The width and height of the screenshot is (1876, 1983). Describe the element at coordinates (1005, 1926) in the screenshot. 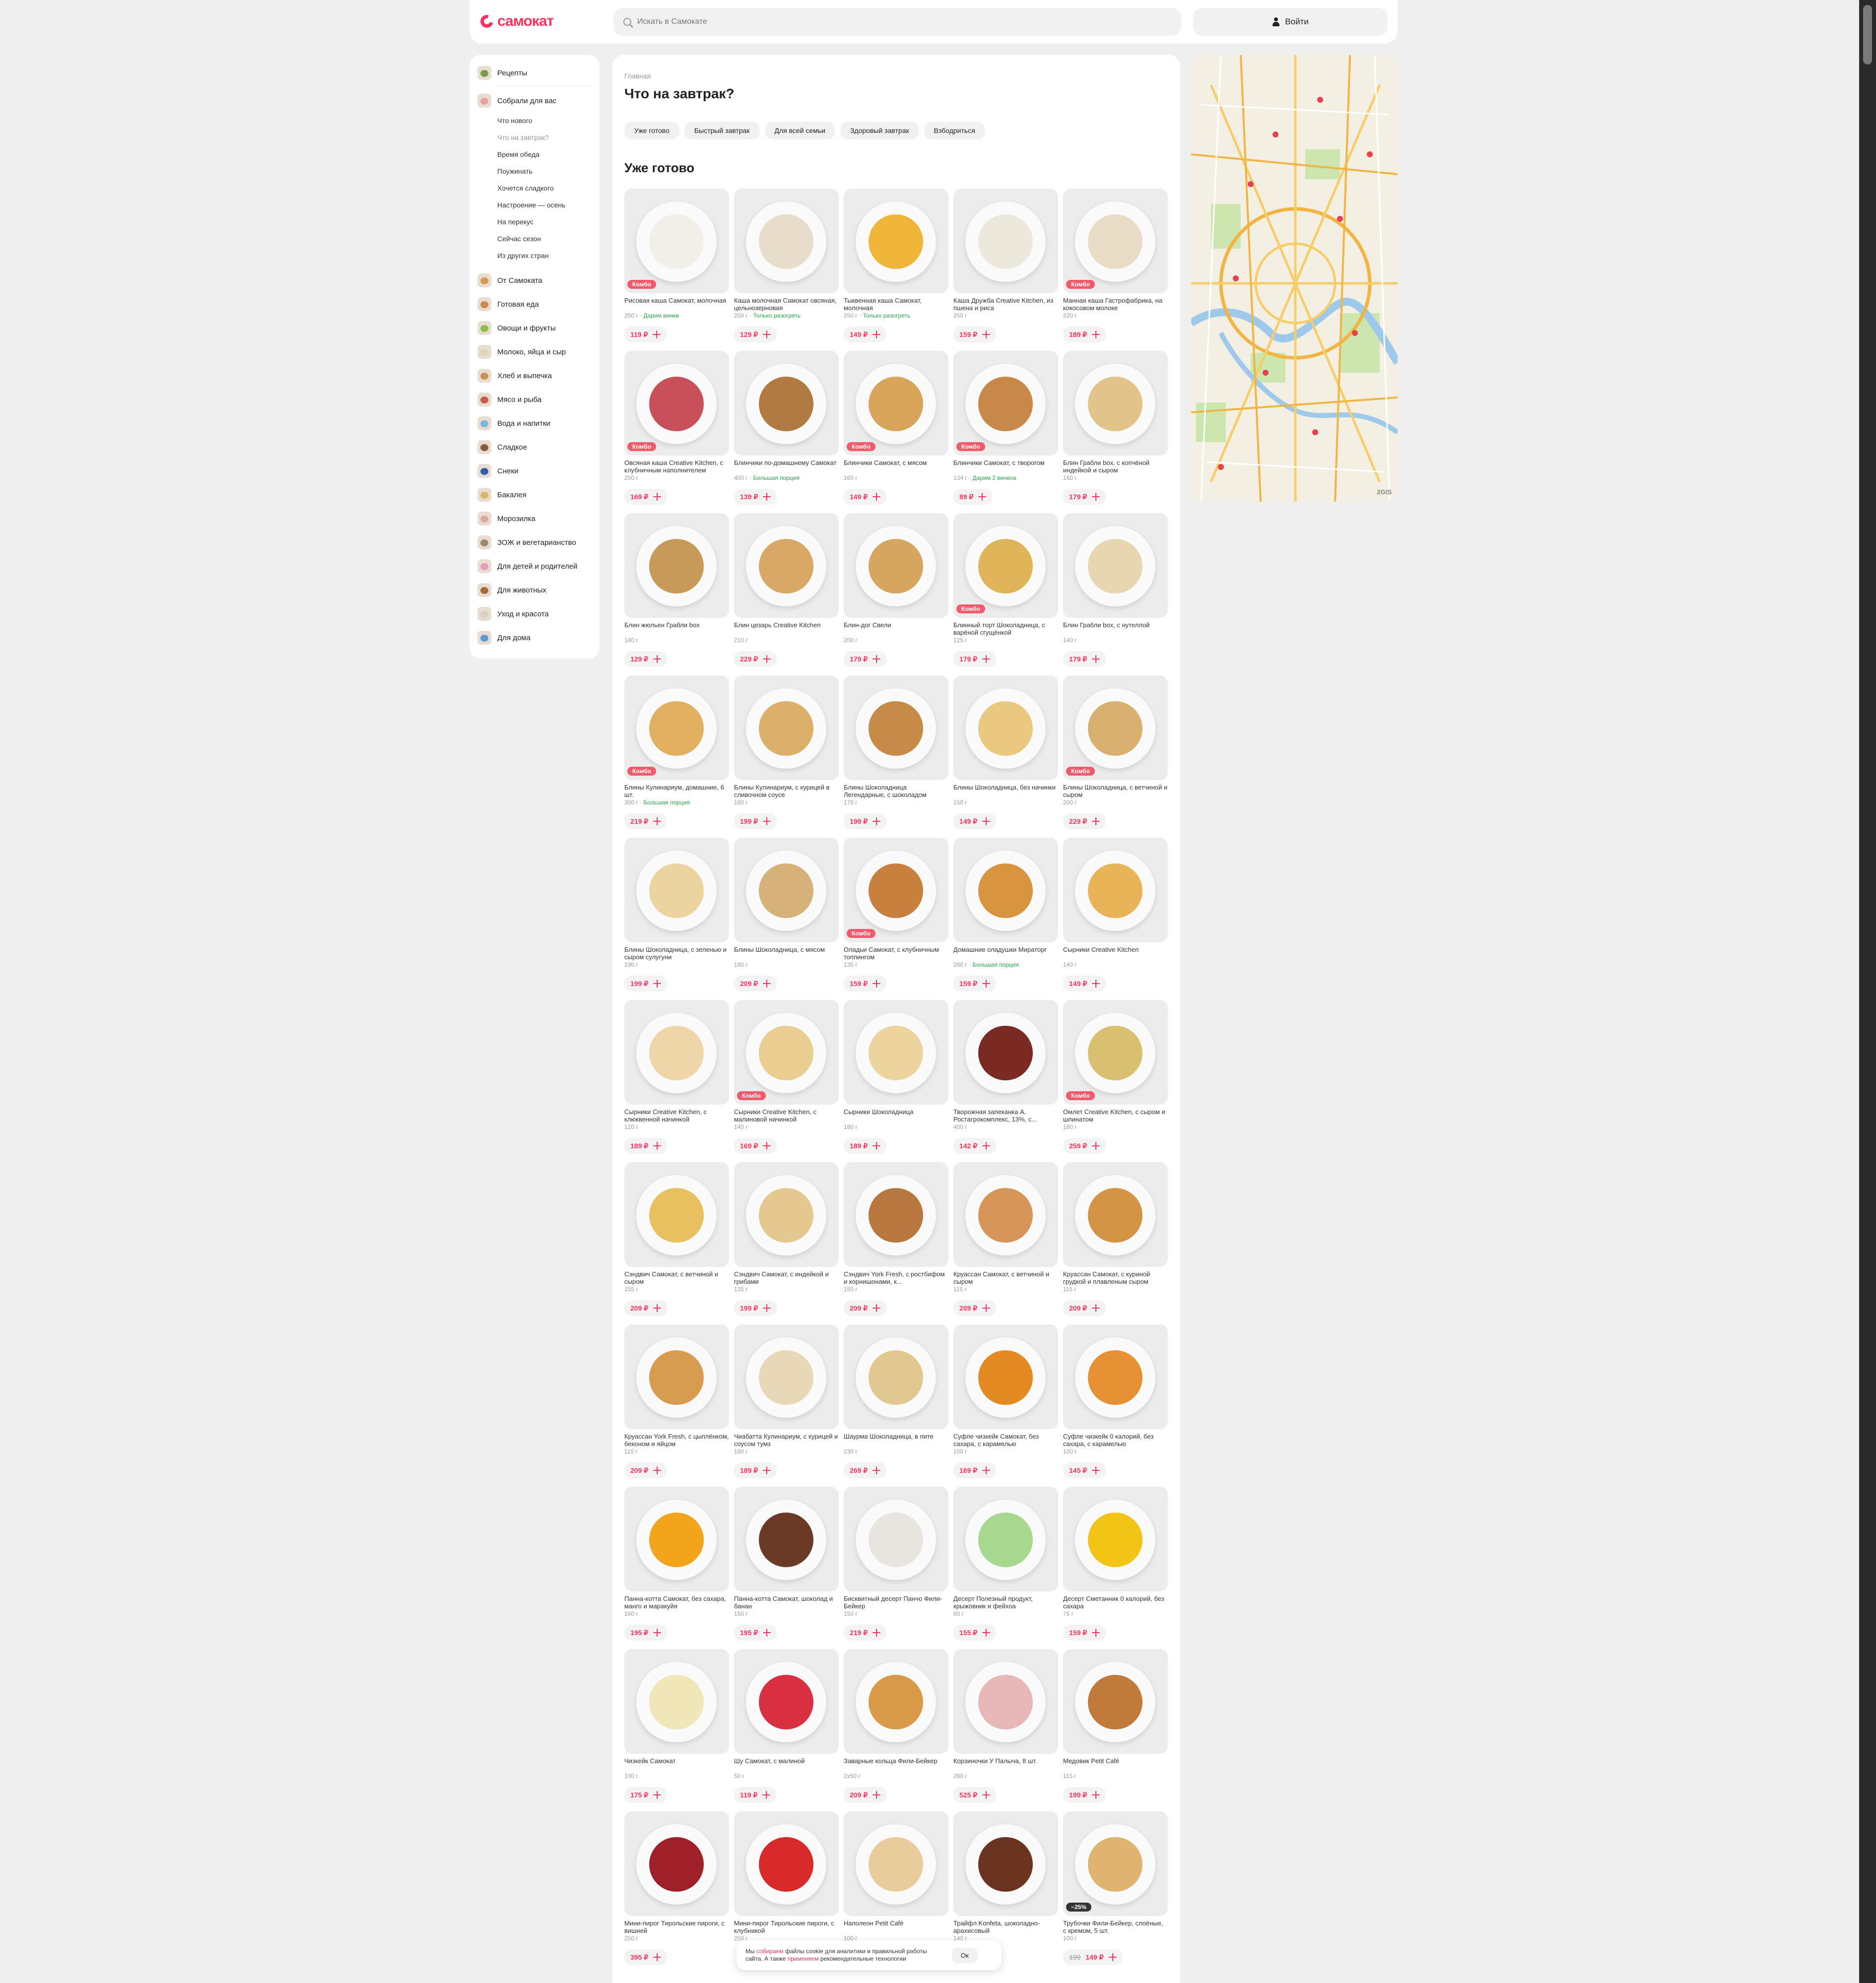

I see `product-name: Трайфл Konfeta, шоколадно-арахисовый` at that location.